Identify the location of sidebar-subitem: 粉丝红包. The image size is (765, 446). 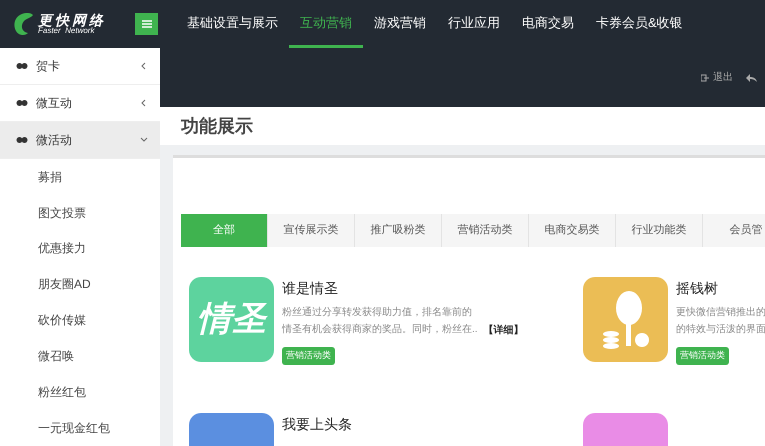
(80, 392).